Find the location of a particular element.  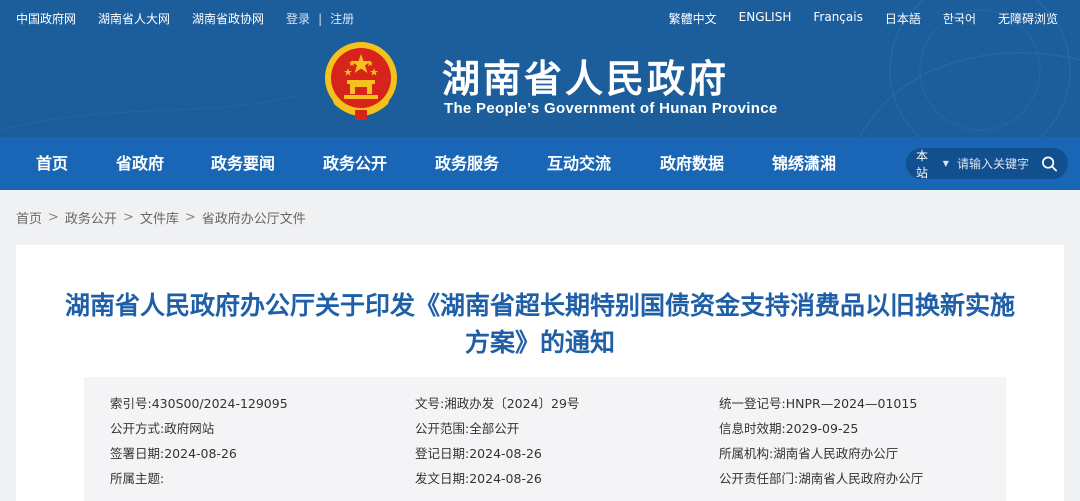

metadata-row: 公开方式:政府网站 公开范围:全部公开 信息时效期:2029-09-25 is located at coordinates (545, 430).